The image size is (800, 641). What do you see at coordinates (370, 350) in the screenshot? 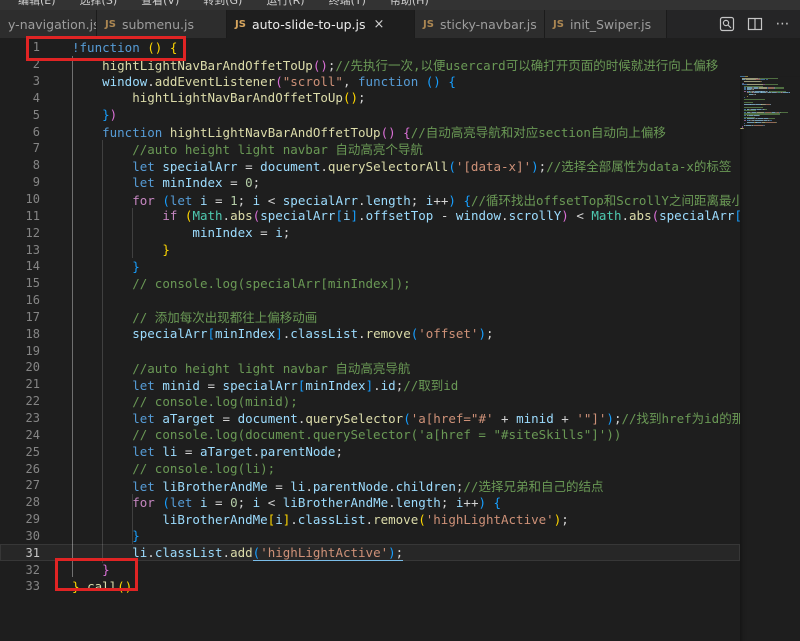
I see `code-line: 19` at bounding box center [370, 350].